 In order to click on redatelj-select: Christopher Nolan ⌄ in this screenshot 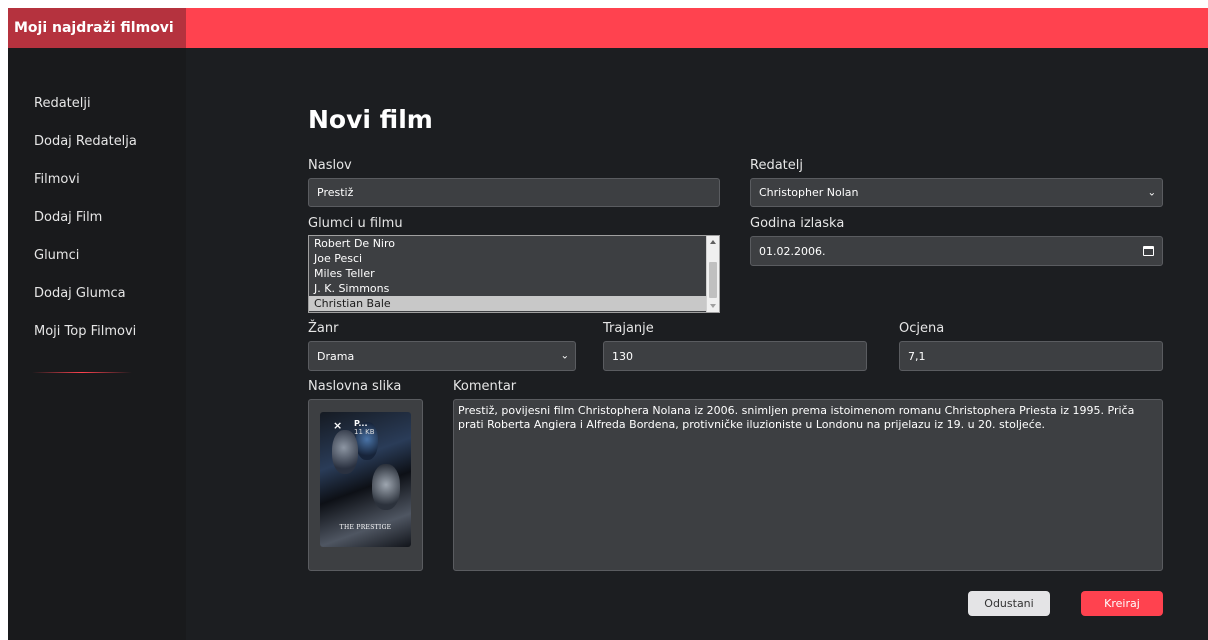, I will do `click(956, 192)`.